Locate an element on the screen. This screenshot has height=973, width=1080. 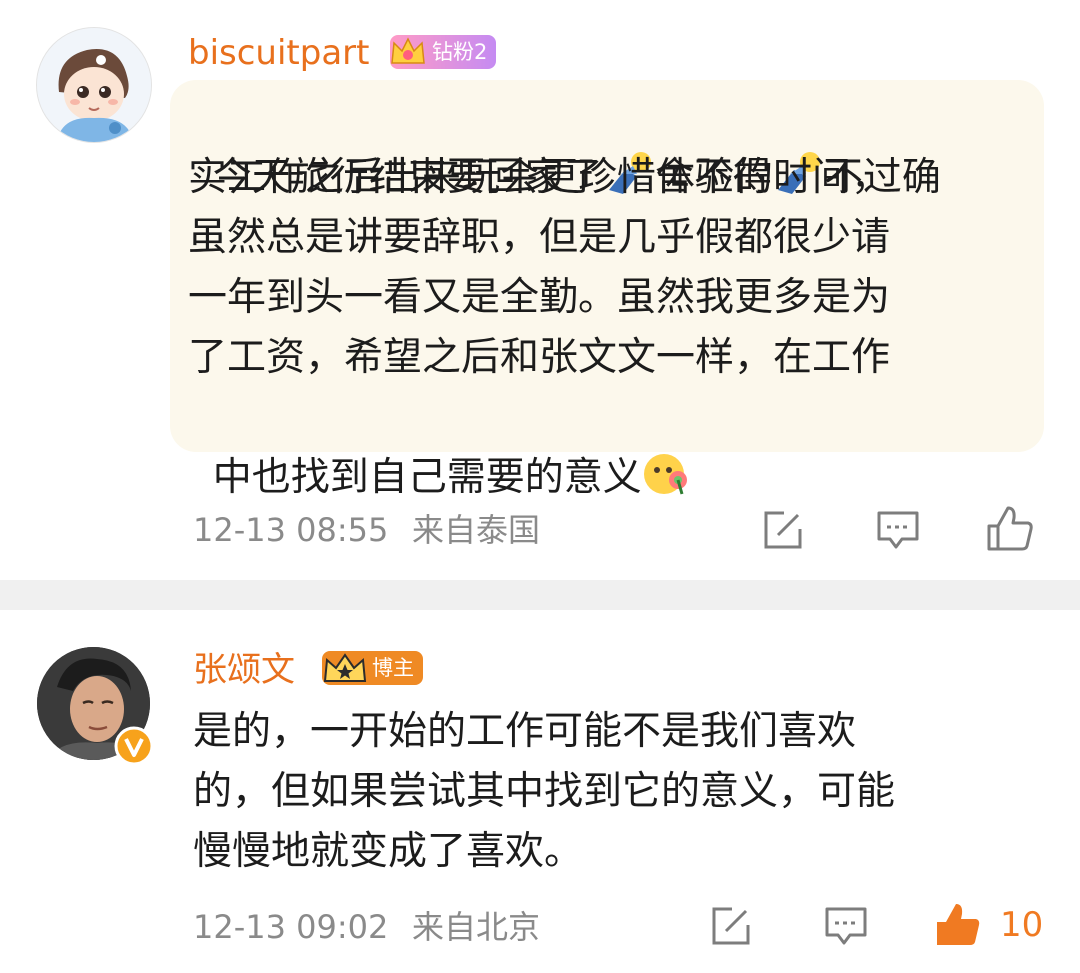
section-divider is located at coordinates (540, 595).